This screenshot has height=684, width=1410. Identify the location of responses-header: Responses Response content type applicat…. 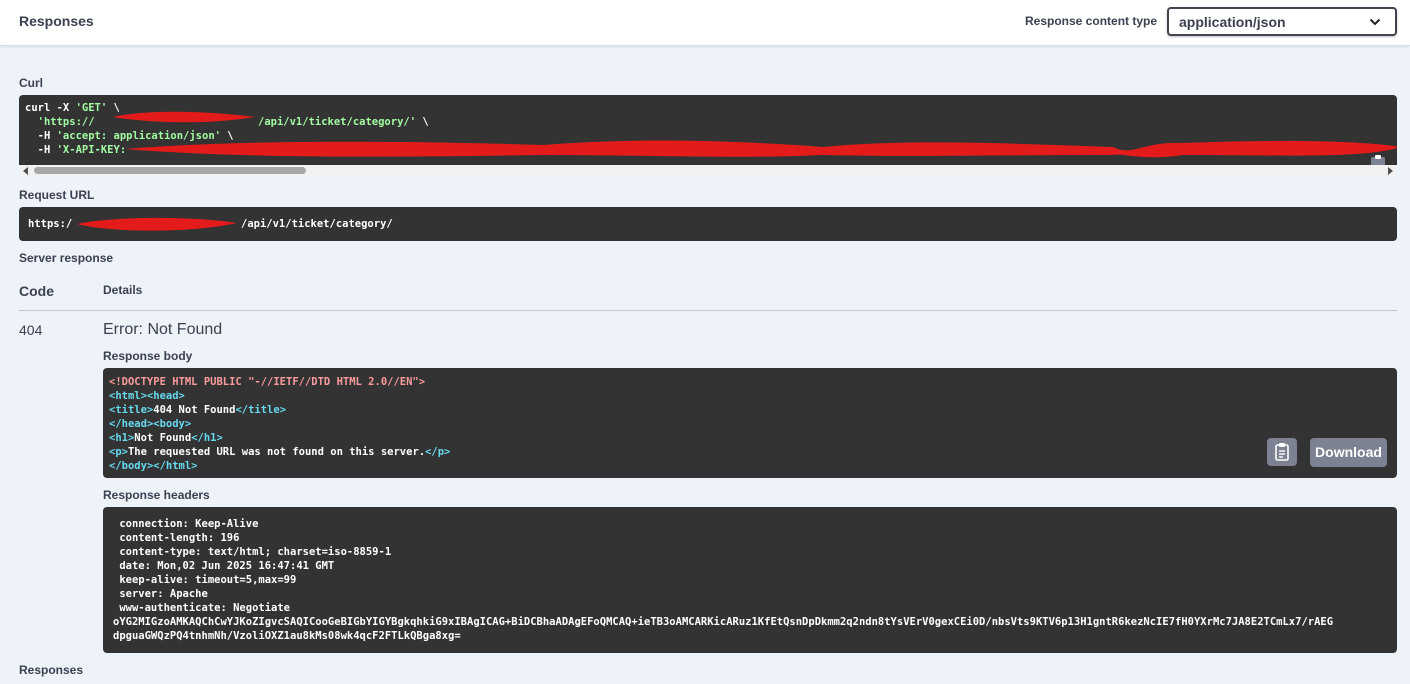
(705, 23).